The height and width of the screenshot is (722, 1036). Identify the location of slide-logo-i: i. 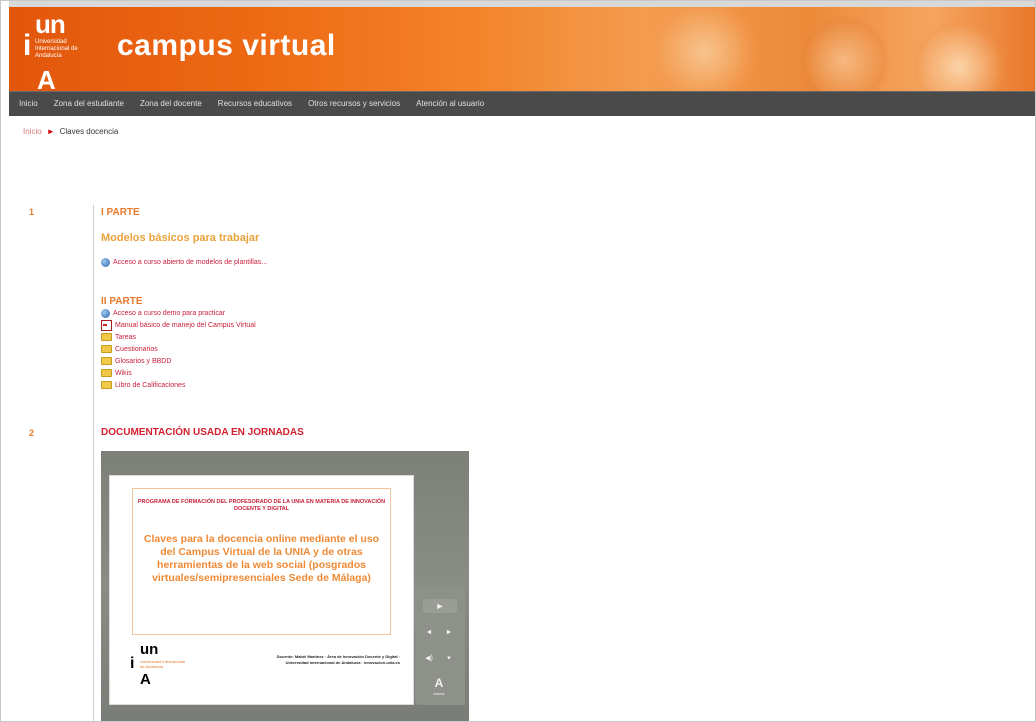
(132, 663).